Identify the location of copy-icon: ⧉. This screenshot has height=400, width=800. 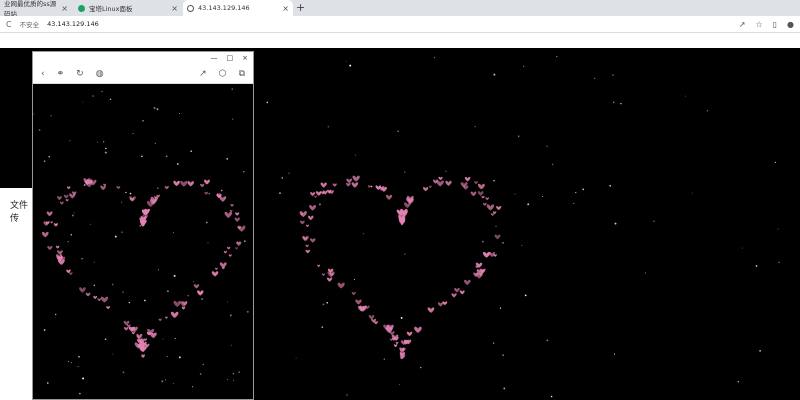
(242, 74).